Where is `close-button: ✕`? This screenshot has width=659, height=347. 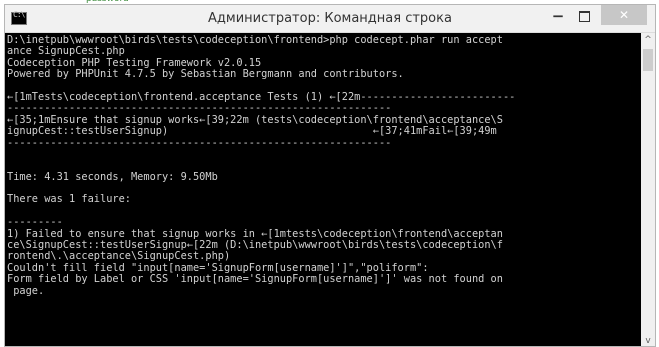
close-button: ✕ is located at coordinates (624, 15).